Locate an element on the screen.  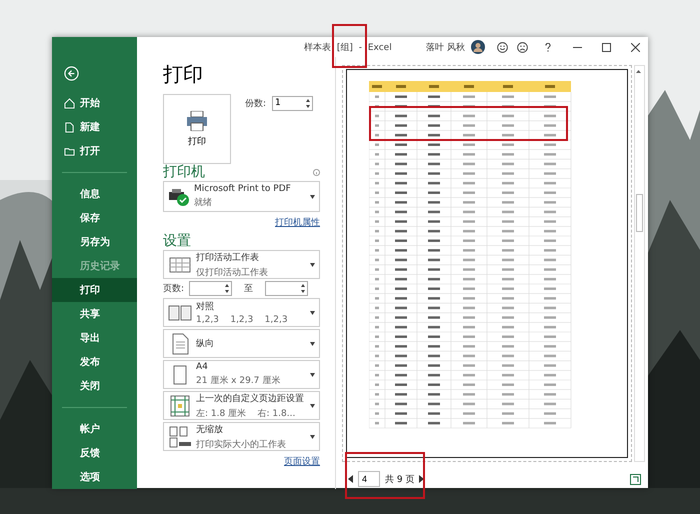
sidebar-item: 打开 is located at coordinates (94, 151).